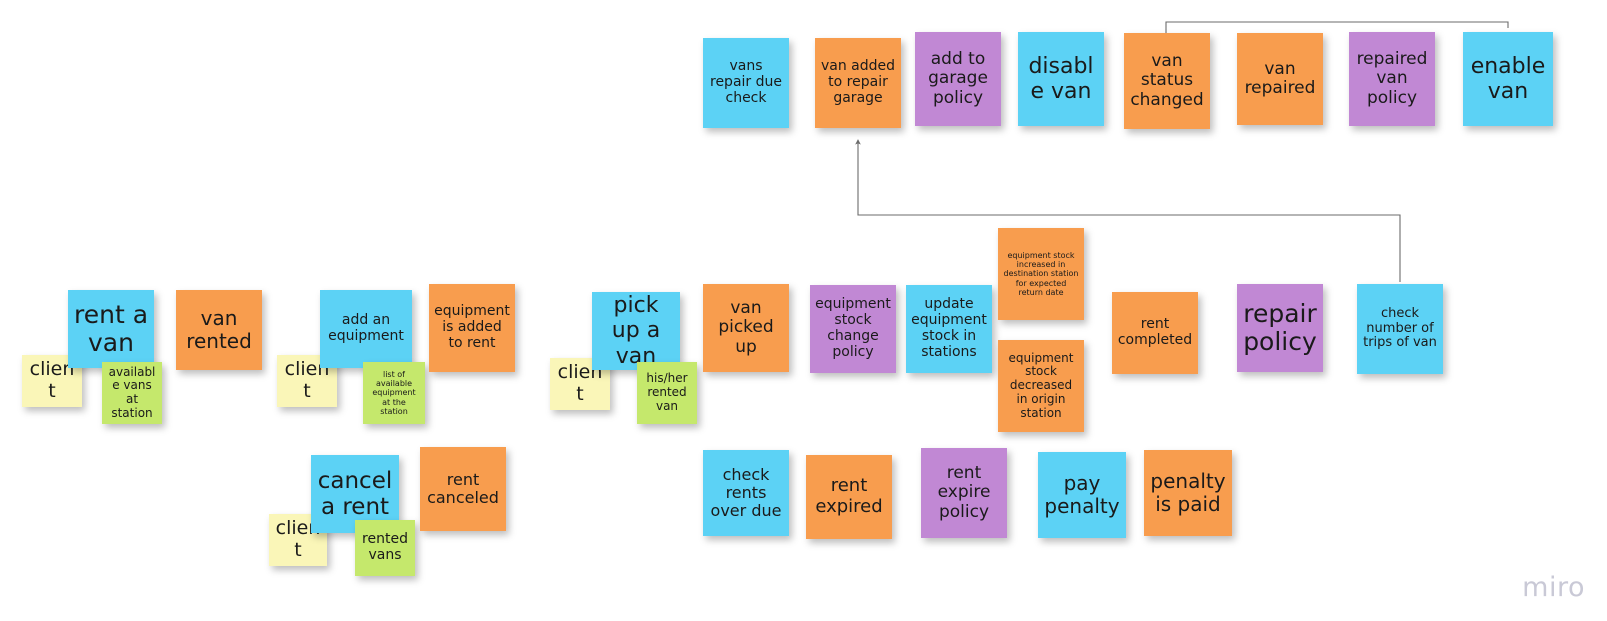 This screenshot has width=1607, height=621. I want to click on sticky-note-equipment-stock-change-policy: equipment stock change policy, so click(853, 329).